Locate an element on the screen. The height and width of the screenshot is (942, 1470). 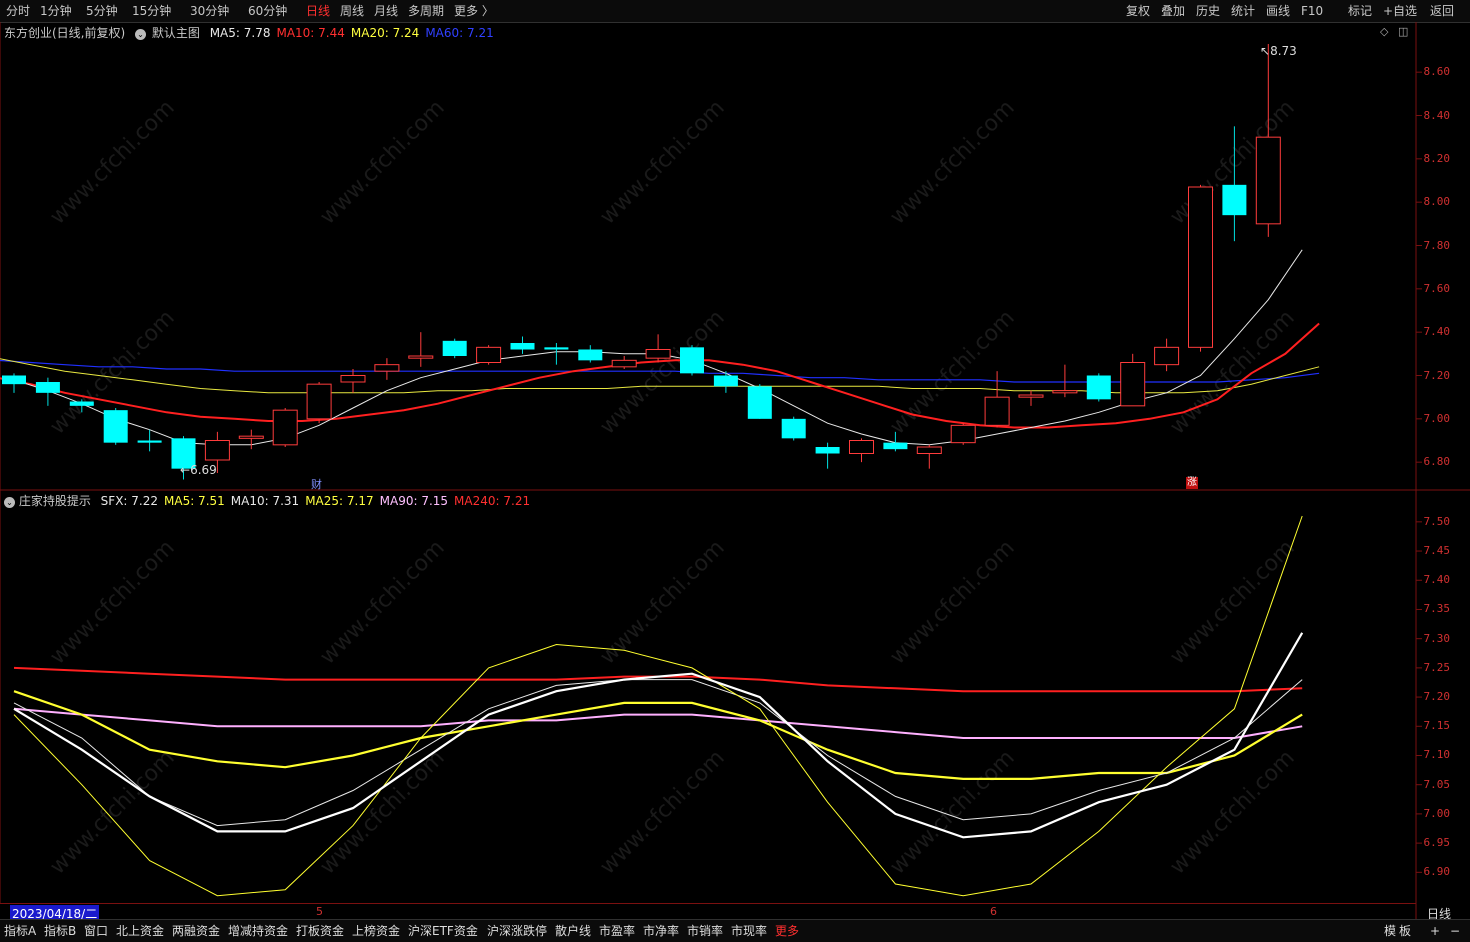
main-y-tick: 6.80 is located at coordinates (1437, 462).